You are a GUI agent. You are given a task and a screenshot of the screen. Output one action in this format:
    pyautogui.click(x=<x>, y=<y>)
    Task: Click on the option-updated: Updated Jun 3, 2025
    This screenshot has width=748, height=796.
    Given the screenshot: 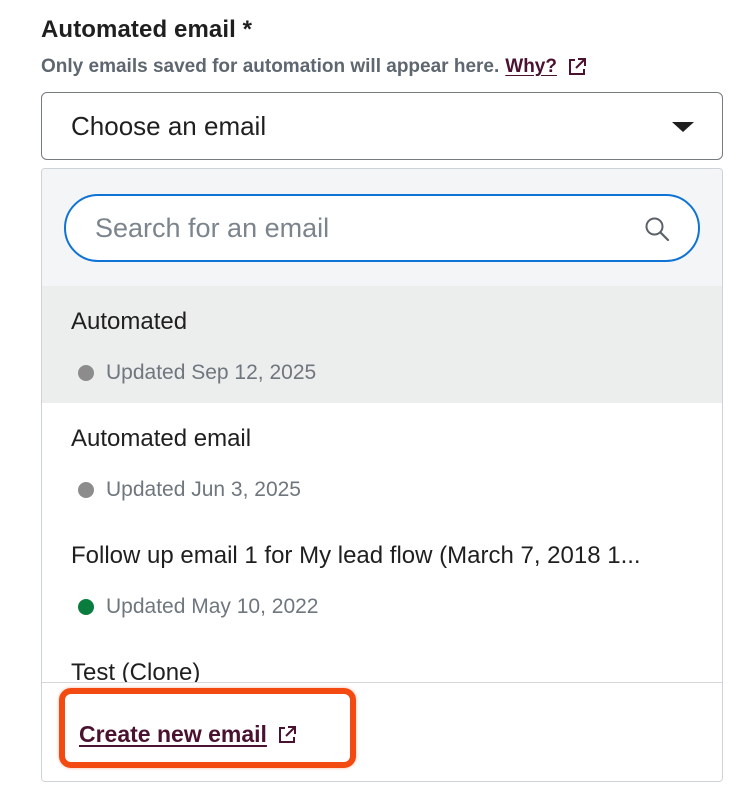 What is the action you would take?
    pyautogui.click(x=203, y=489)
    